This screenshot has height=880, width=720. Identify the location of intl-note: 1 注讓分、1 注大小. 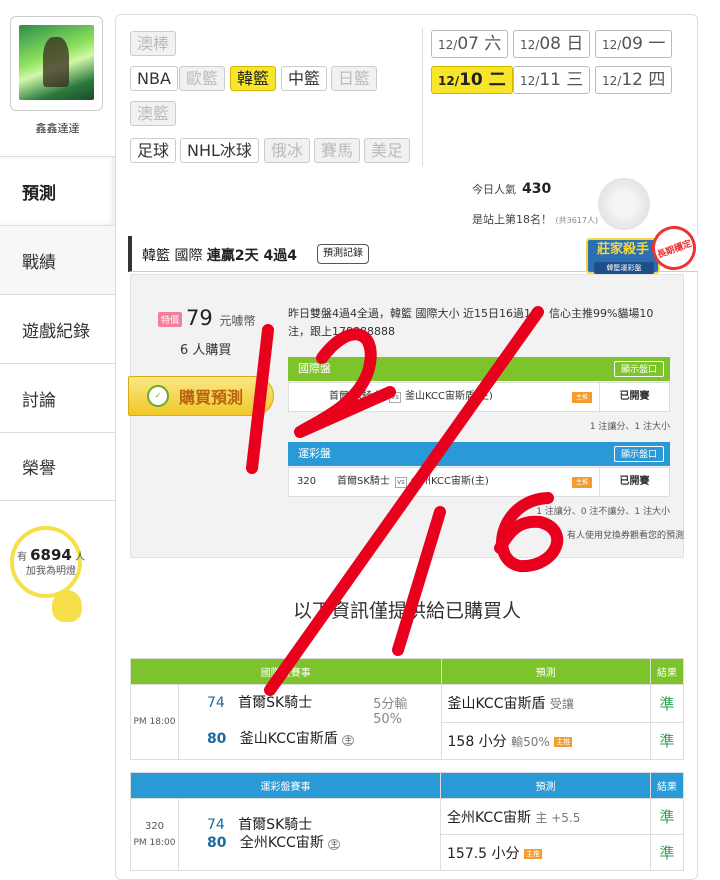
(629, 427).